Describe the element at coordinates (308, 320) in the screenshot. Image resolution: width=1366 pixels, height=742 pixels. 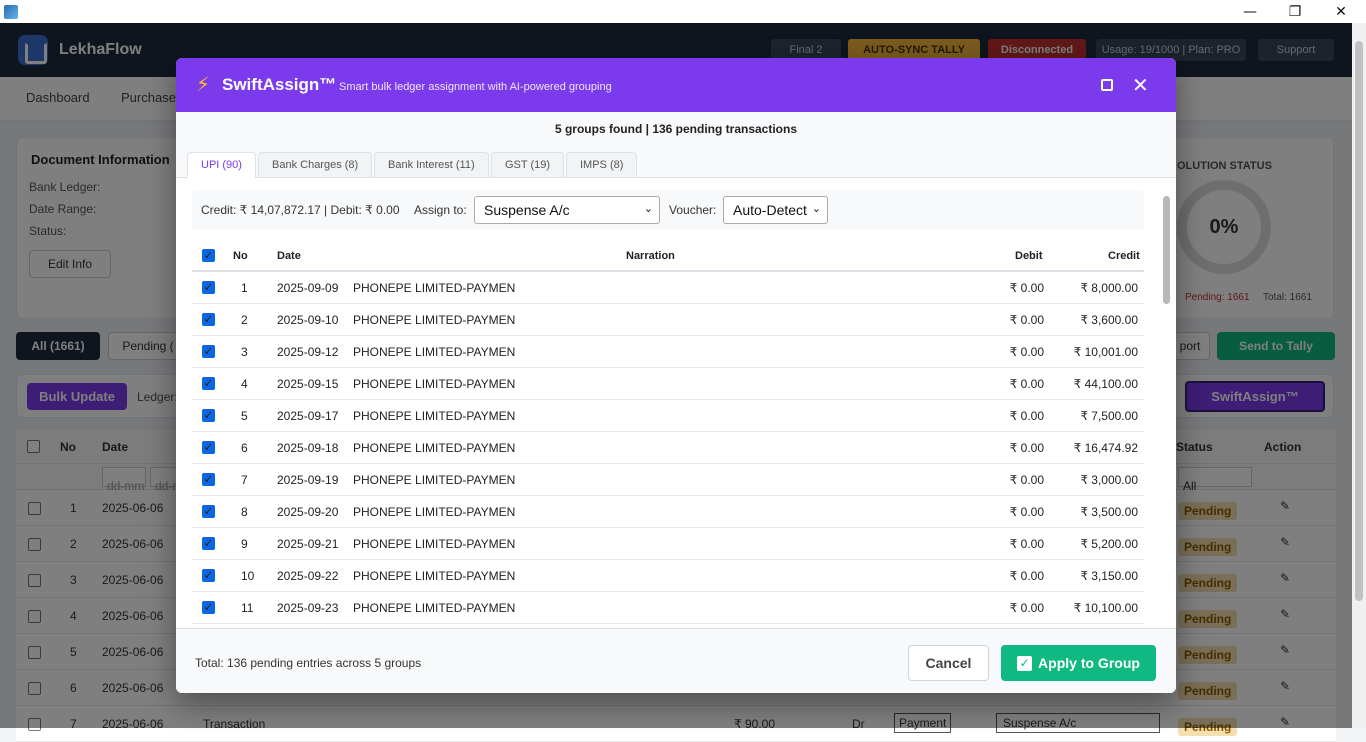
I see `row-date: 2025-09-10` at that location.